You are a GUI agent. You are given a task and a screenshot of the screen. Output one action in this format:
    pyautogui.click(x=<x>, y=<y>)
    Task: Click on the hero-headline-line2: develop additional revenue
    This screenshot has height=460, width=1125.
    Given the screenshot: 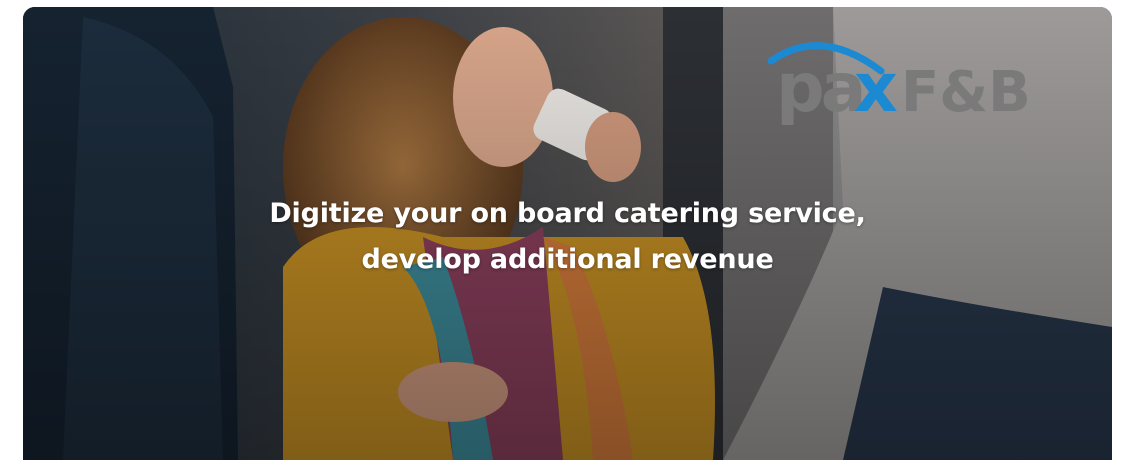 What is the action you would take?
    pyautogui.click(x=567, y=259)
    